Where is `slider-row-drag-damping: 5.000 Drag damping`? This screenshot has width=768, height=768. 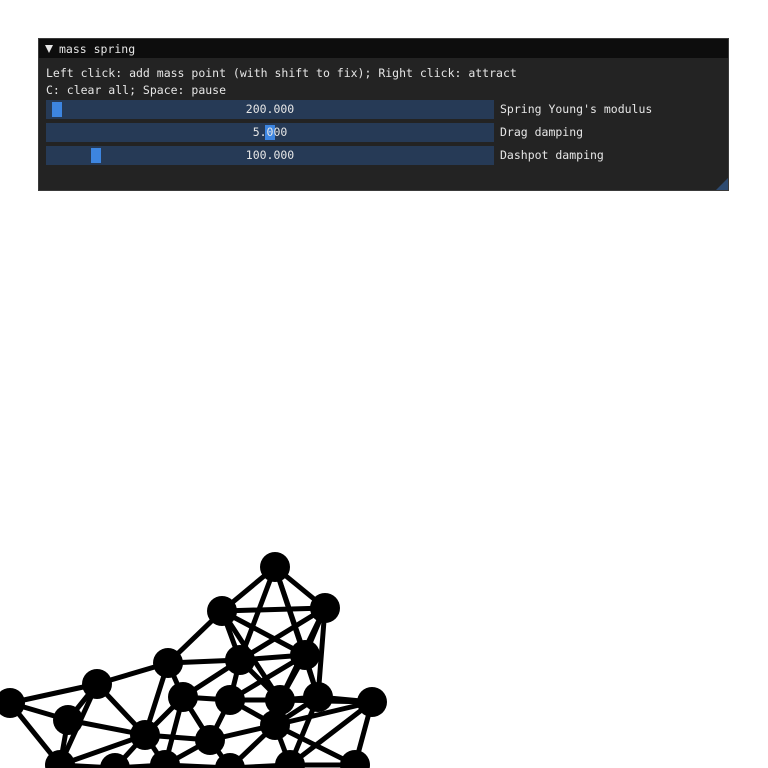
slider-row-drag-damping: 5.000 Drag damping is located at coordinates (386, 132).